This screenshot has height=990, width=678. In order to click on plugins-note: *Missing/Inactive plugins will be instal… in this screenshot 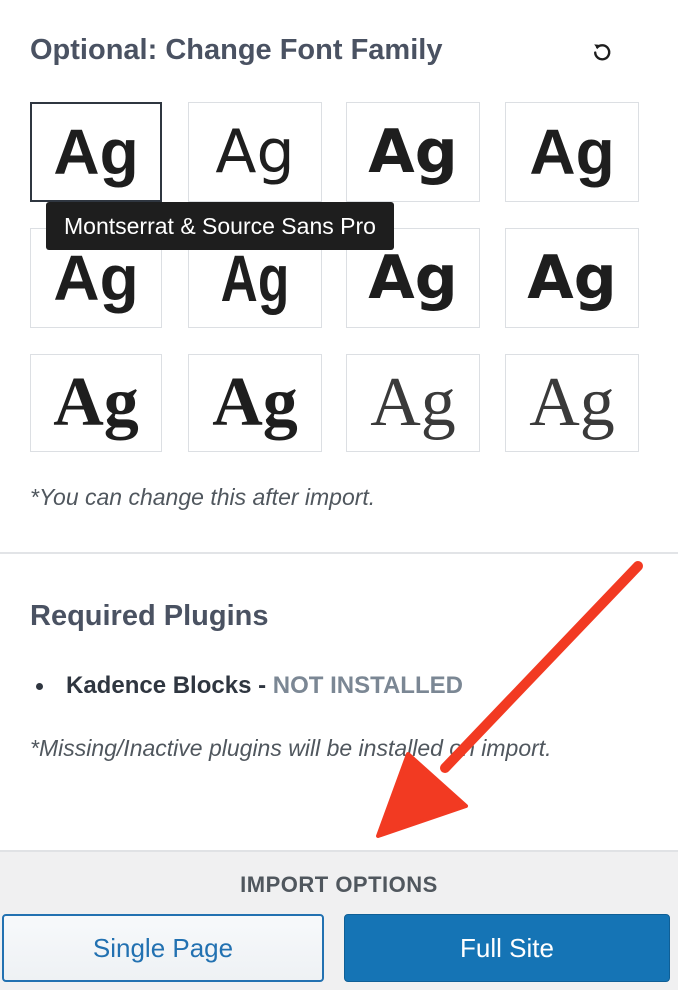, I will do `click(291, 748)`.